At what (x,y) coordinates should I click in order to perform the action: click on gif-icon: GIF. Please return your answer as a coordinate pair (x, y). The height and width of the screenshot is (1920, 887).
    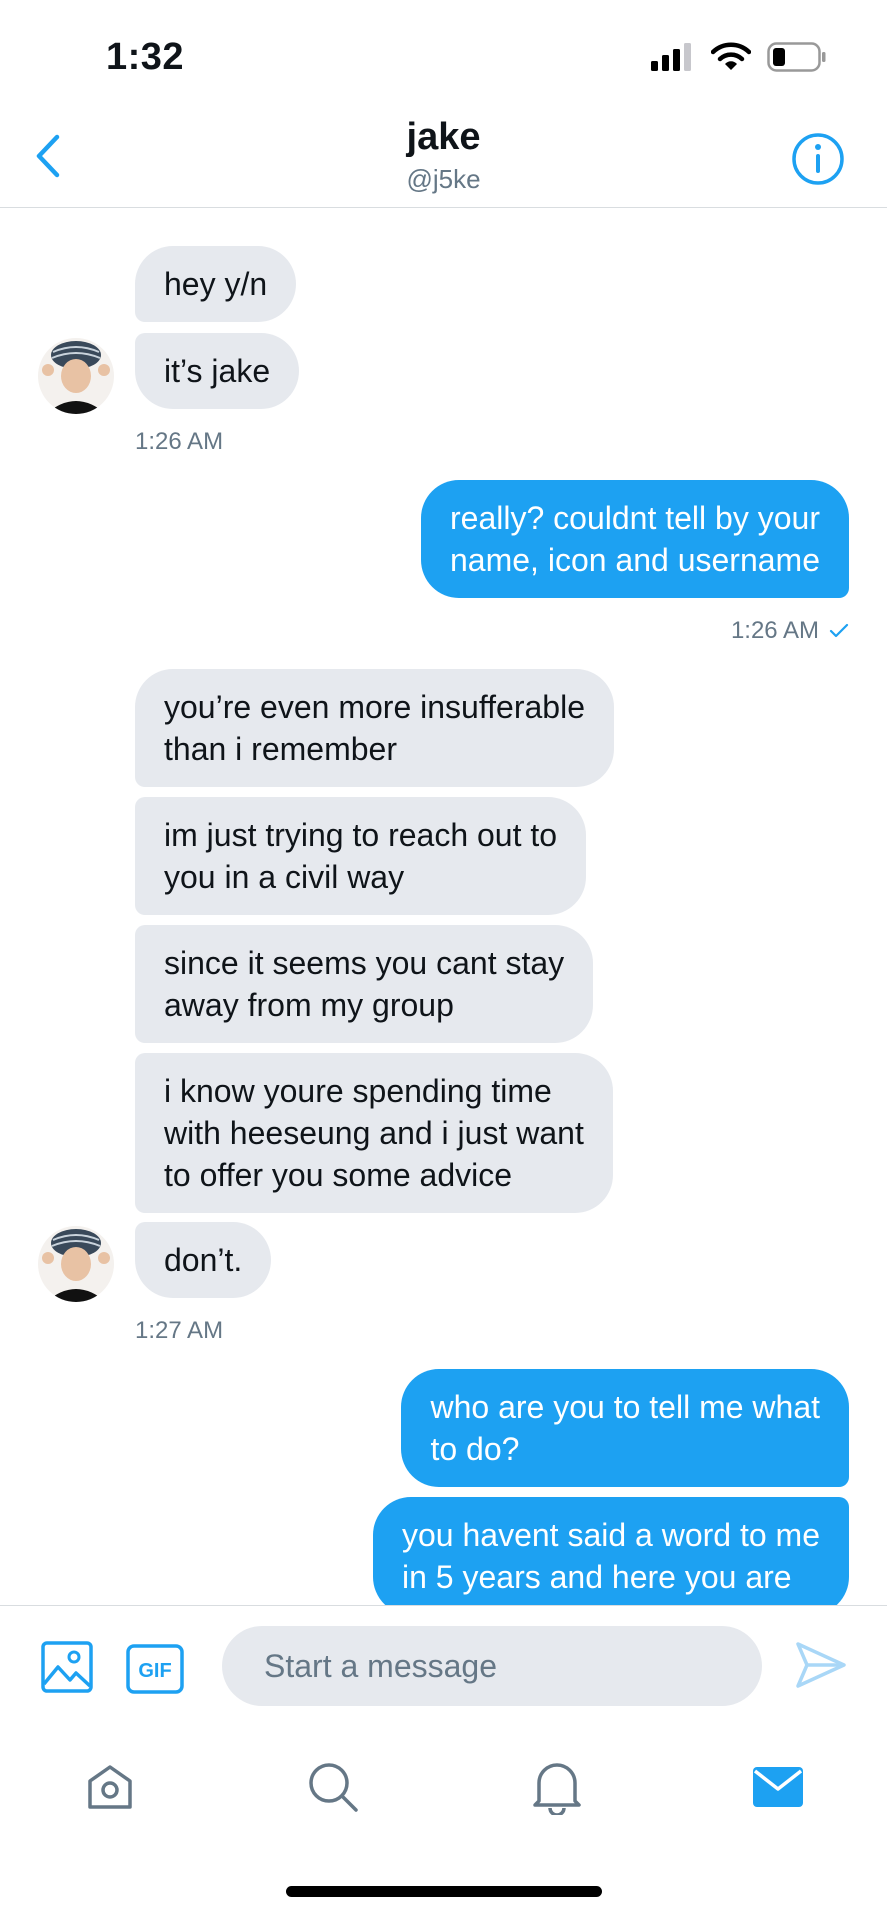
    Looking at the image, I should click on (155, 1669).